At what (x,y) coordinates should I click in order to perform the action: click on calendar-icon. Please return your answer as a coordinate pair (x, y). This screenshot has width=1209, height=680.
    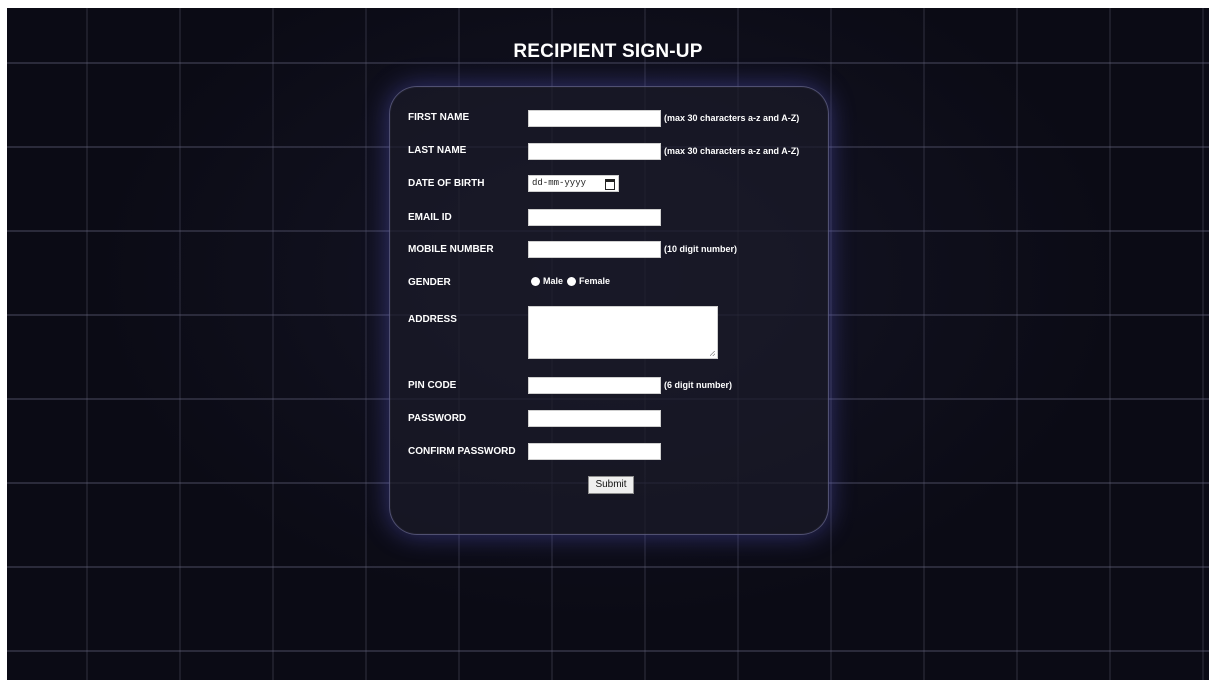
    Looking at the image, I should click on (610, 184).